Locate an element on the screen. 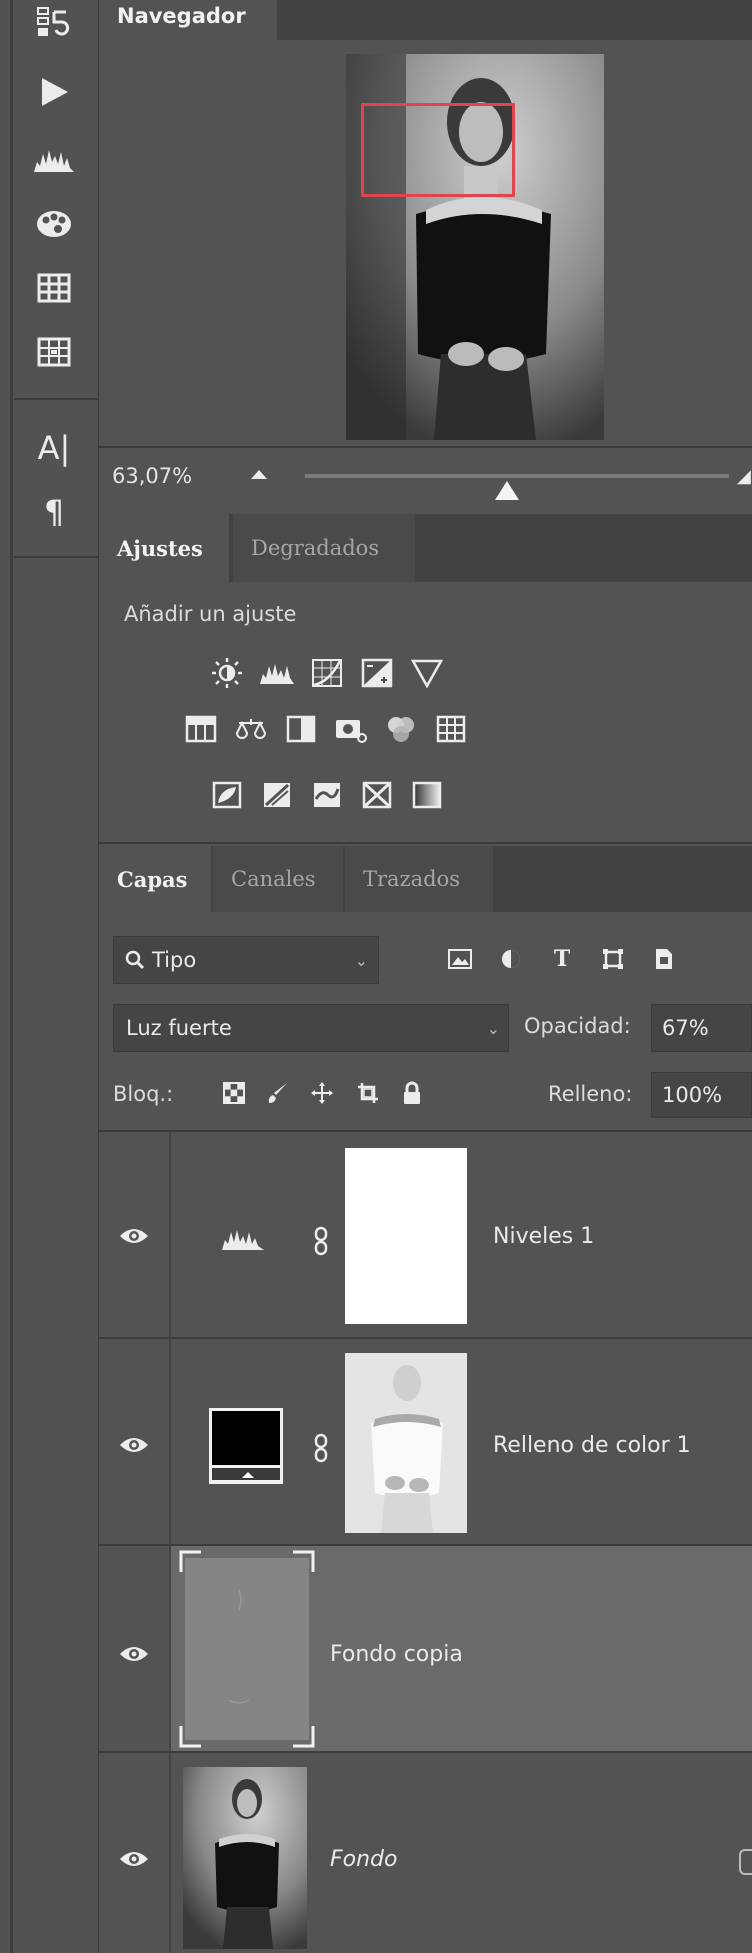 The image size is (752, 1953). vibrance-icon is located at coordinates (427, 673).